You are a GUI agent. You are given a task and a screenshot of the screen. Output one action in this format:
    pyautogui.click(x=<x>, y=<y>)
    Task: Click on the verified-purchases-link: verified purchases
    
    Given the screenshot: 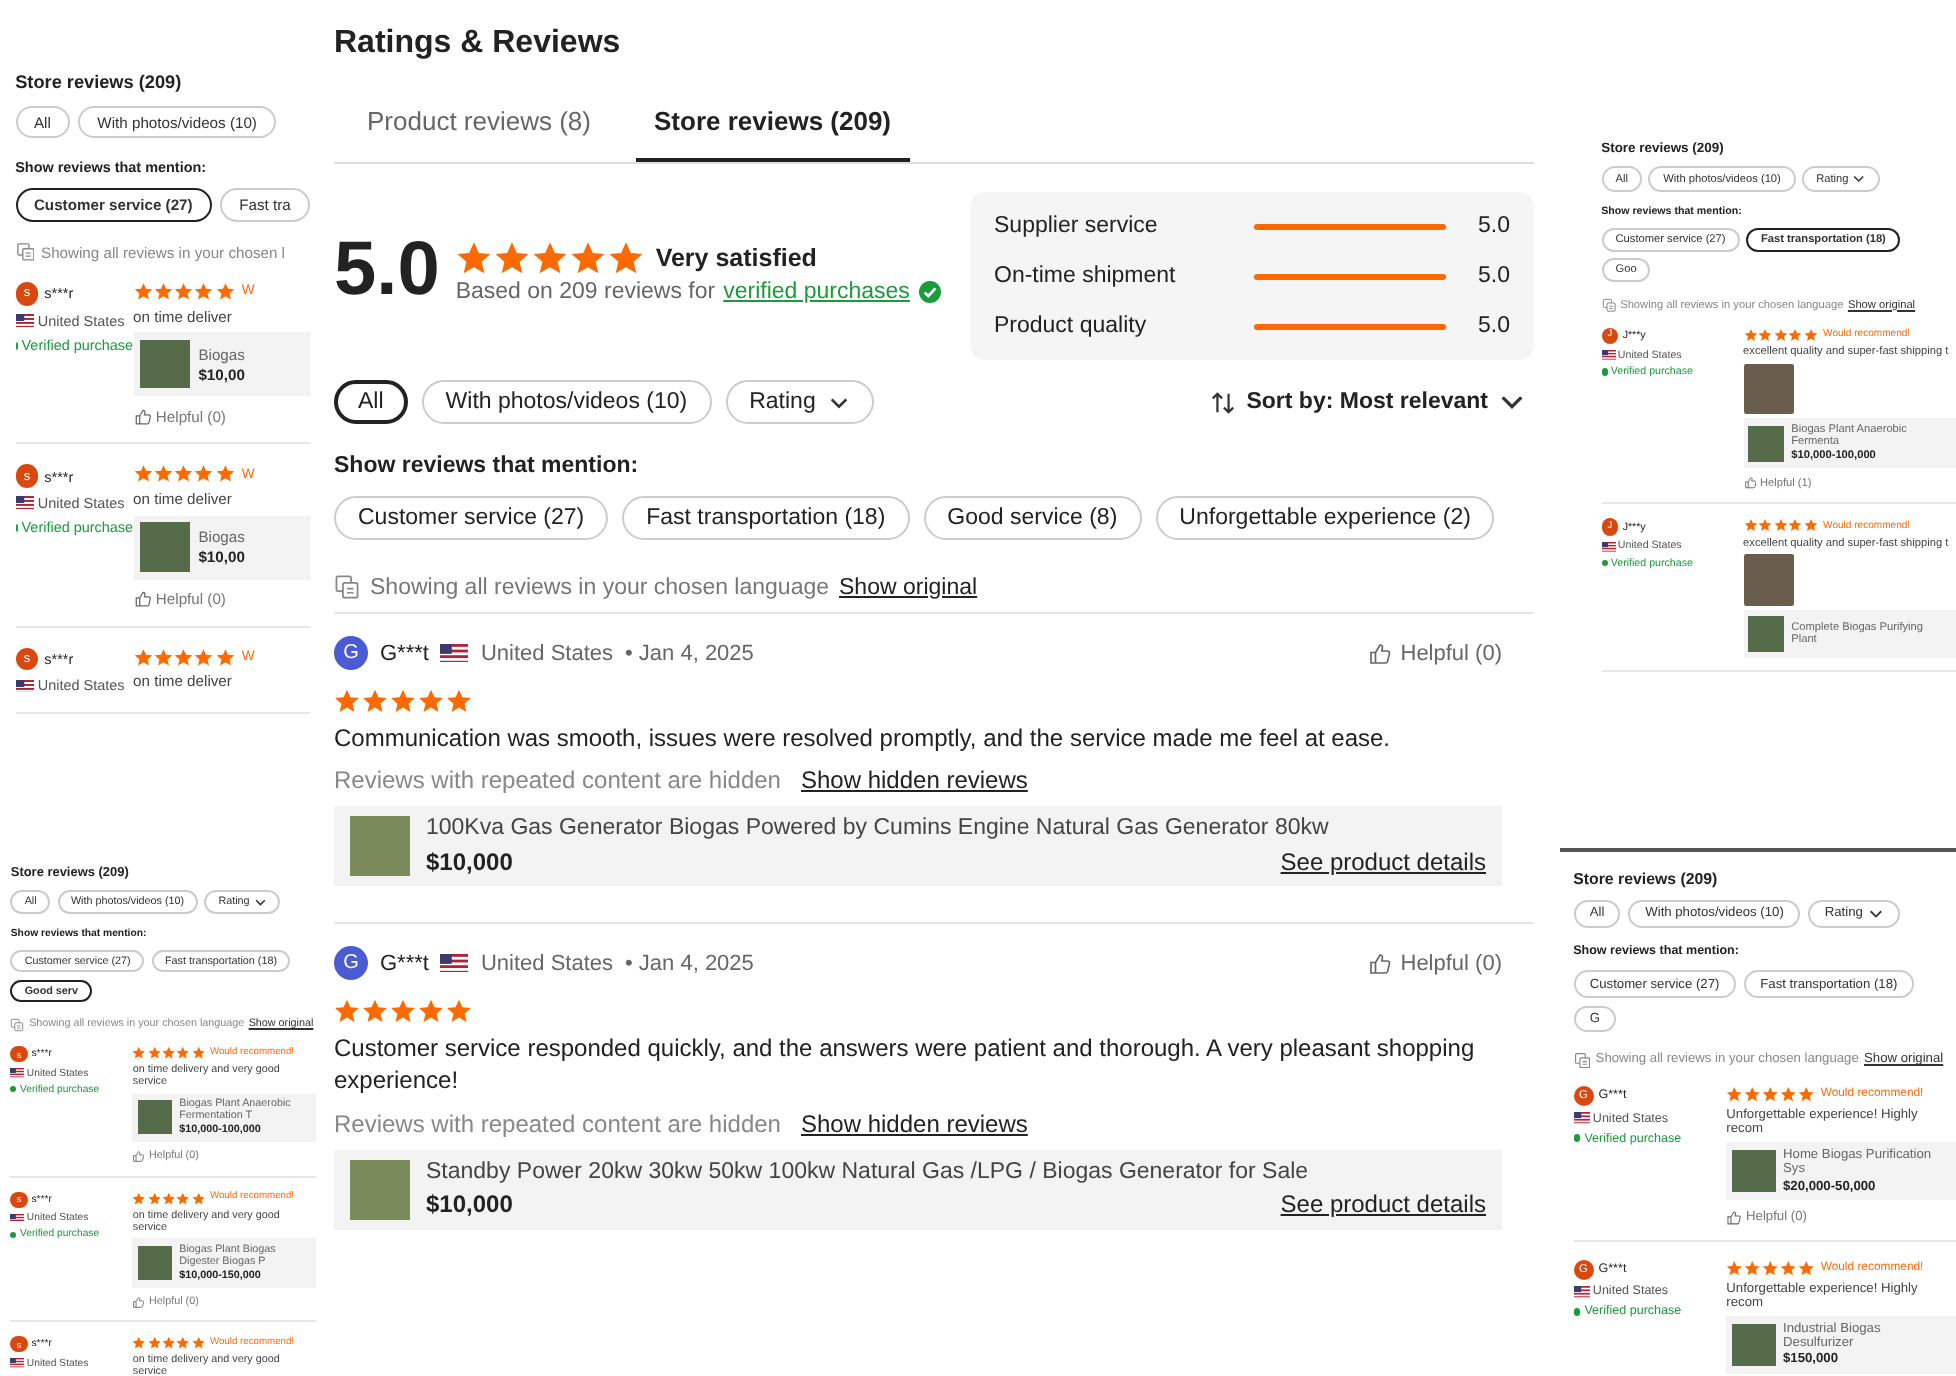 What is the action you would take?
    pyautogui.click(x=816, y=291)
    